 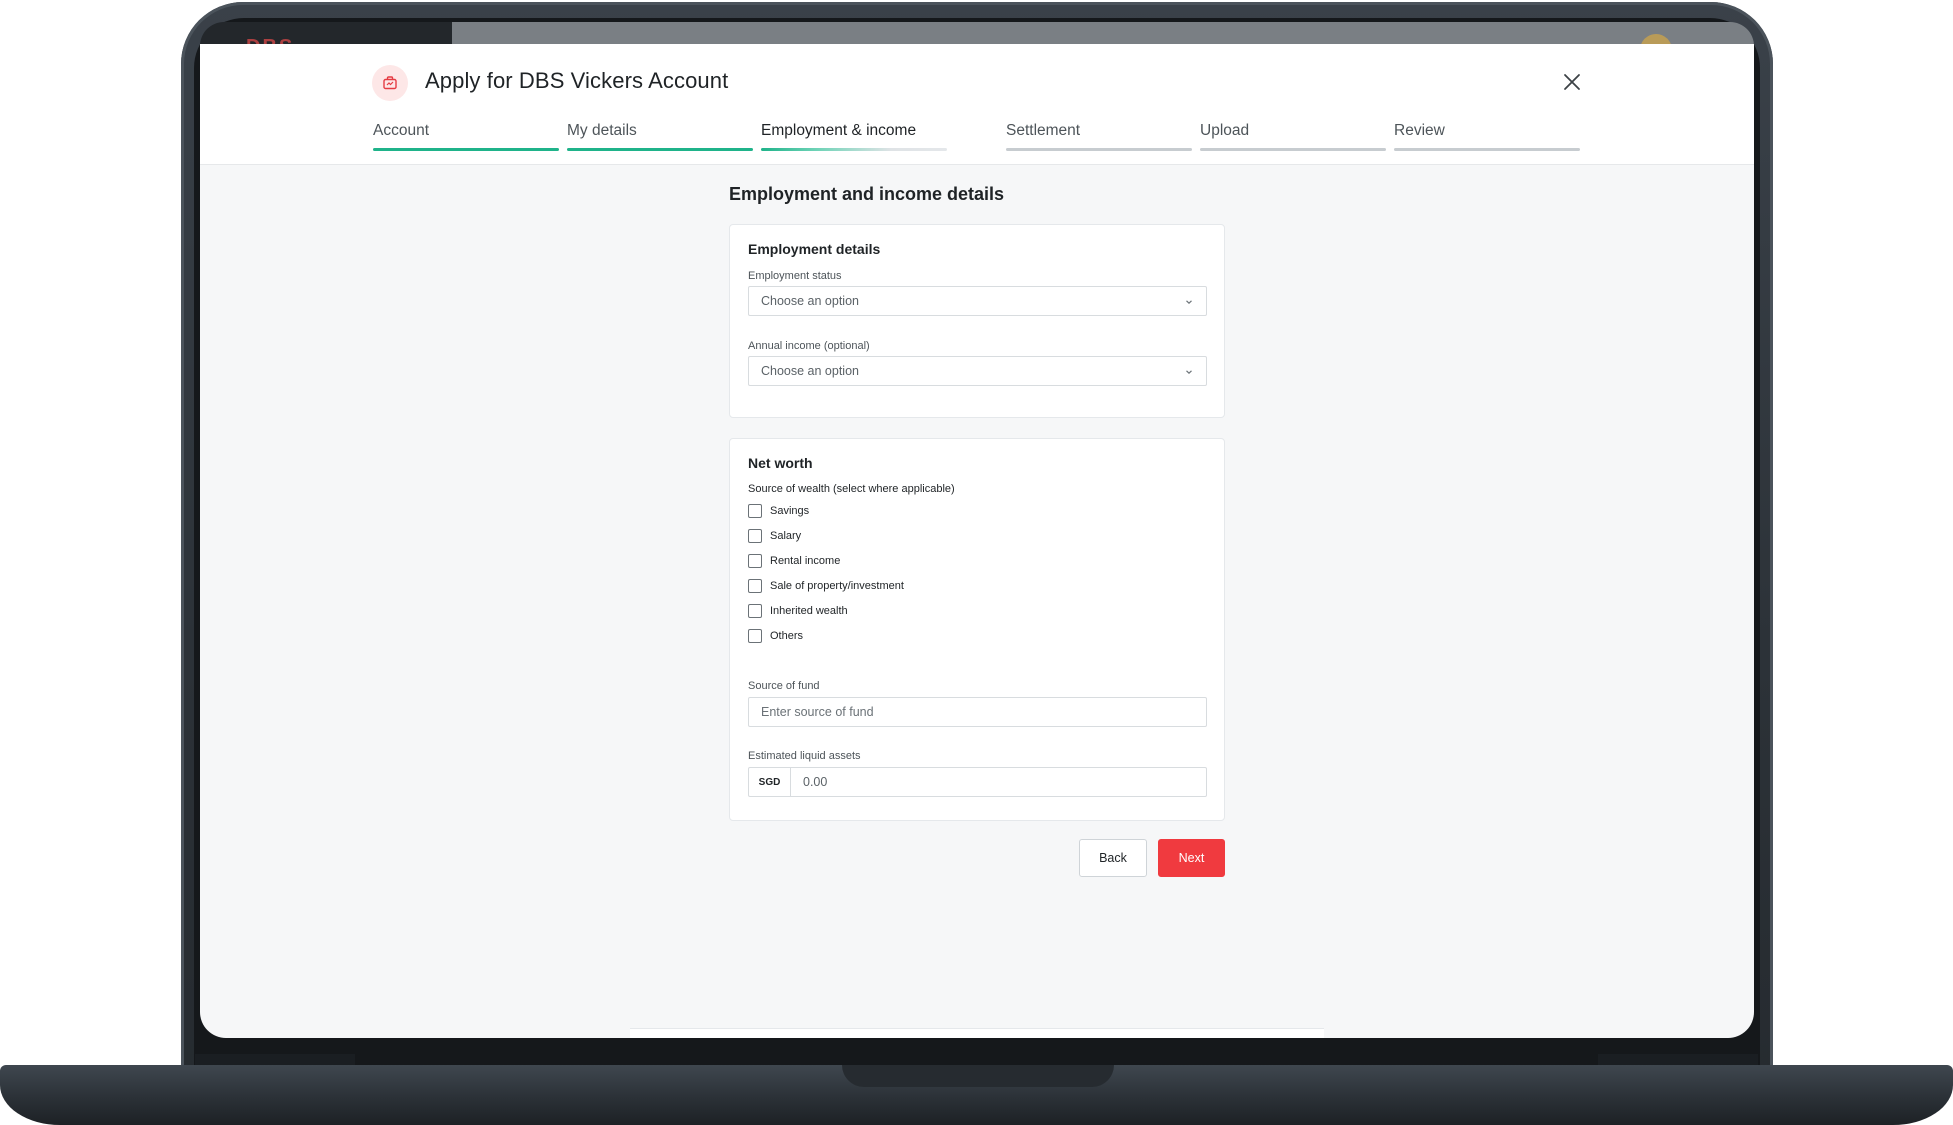 What do you see at coordinates (787, 636) in the screenshot?
I see `checkbox-label: Others` at bounding box center [787, 636].